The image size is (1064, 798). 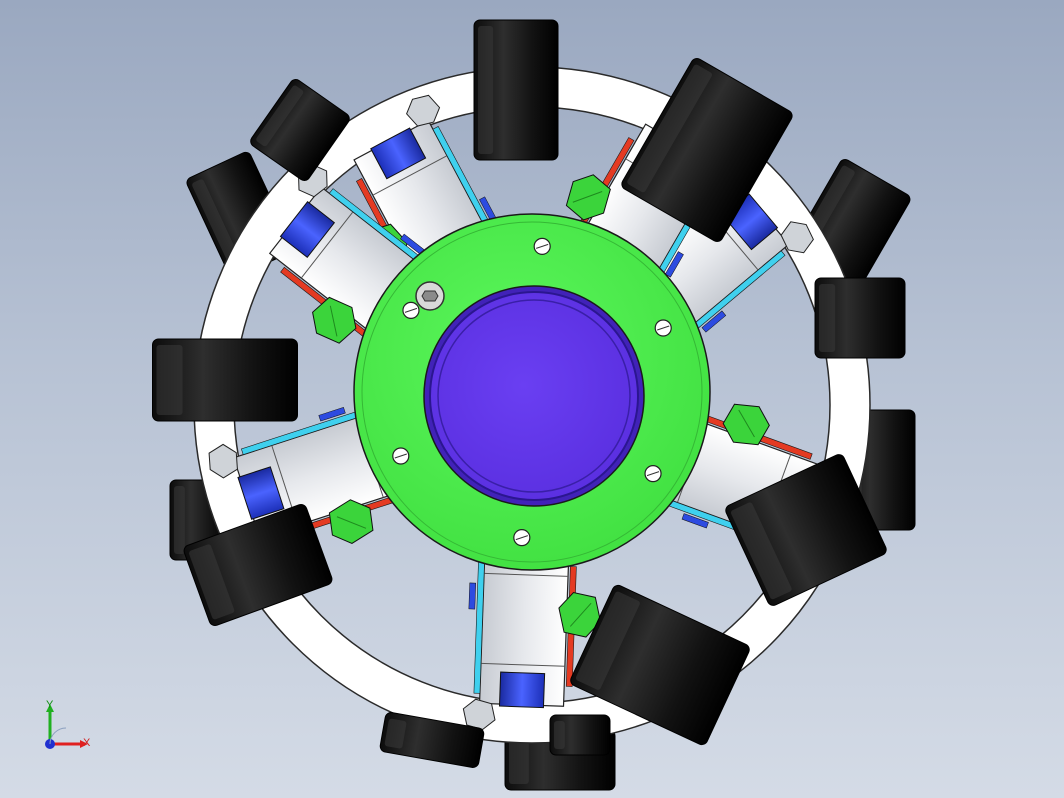 What do you see at coordinates (430, 296) in the screenshot?
I see `hub-socket-screw` at bounding box center [430, 296].